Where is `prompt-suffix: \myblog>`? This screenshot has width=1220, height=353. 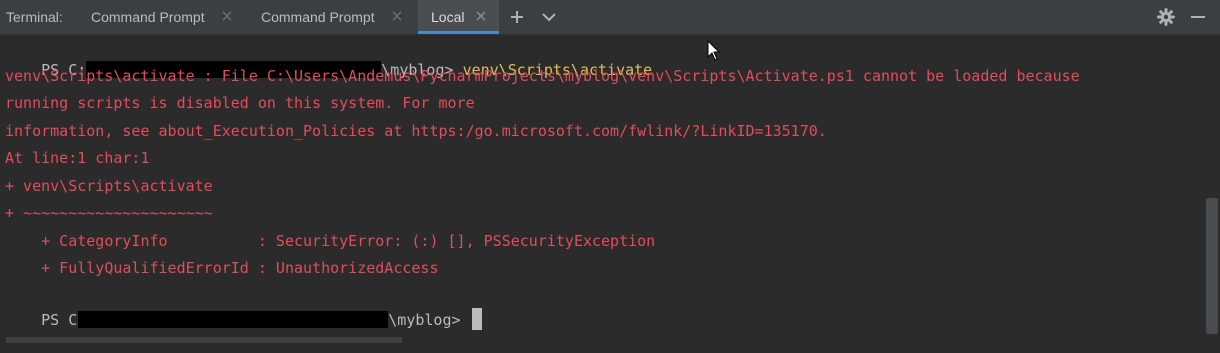
prompt-suffix: \myblog> is located at coordinates (429, 320).